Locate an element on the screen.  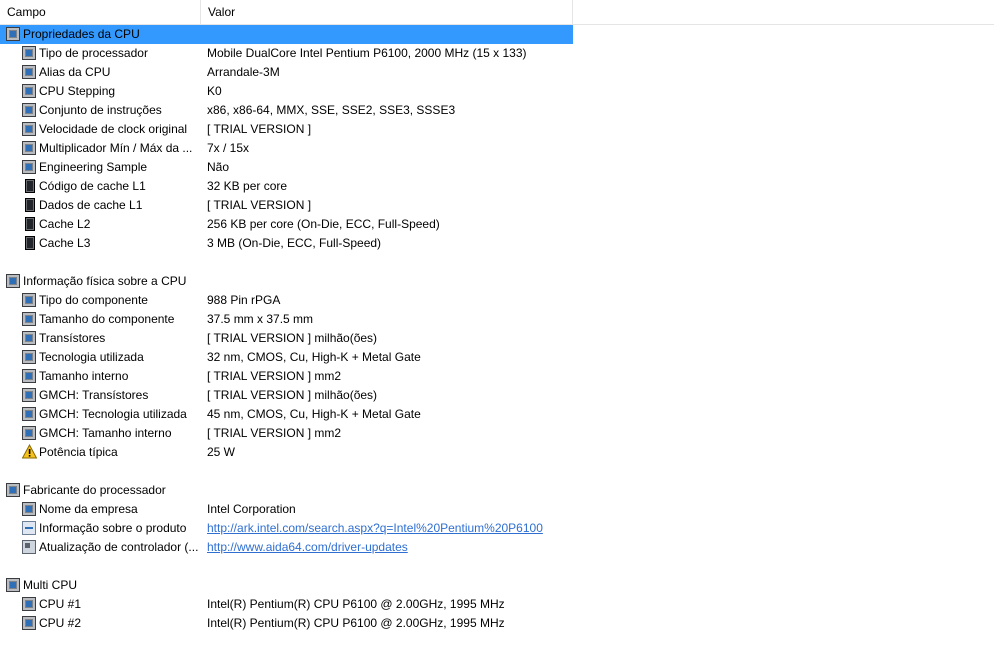
warning-triangle-icon is located at coordinates (29, 451).